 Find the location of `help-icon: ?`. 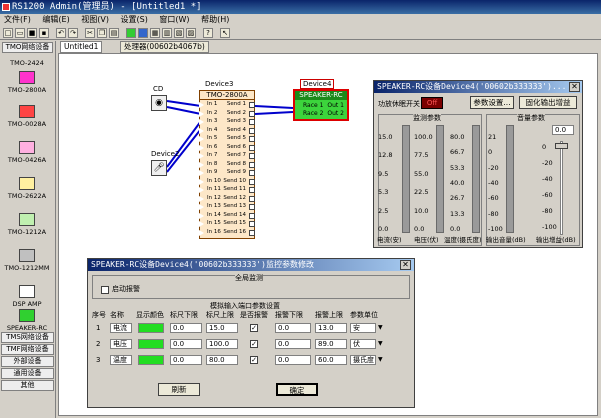

help-icon: ? is located at coordinates (208, 33).